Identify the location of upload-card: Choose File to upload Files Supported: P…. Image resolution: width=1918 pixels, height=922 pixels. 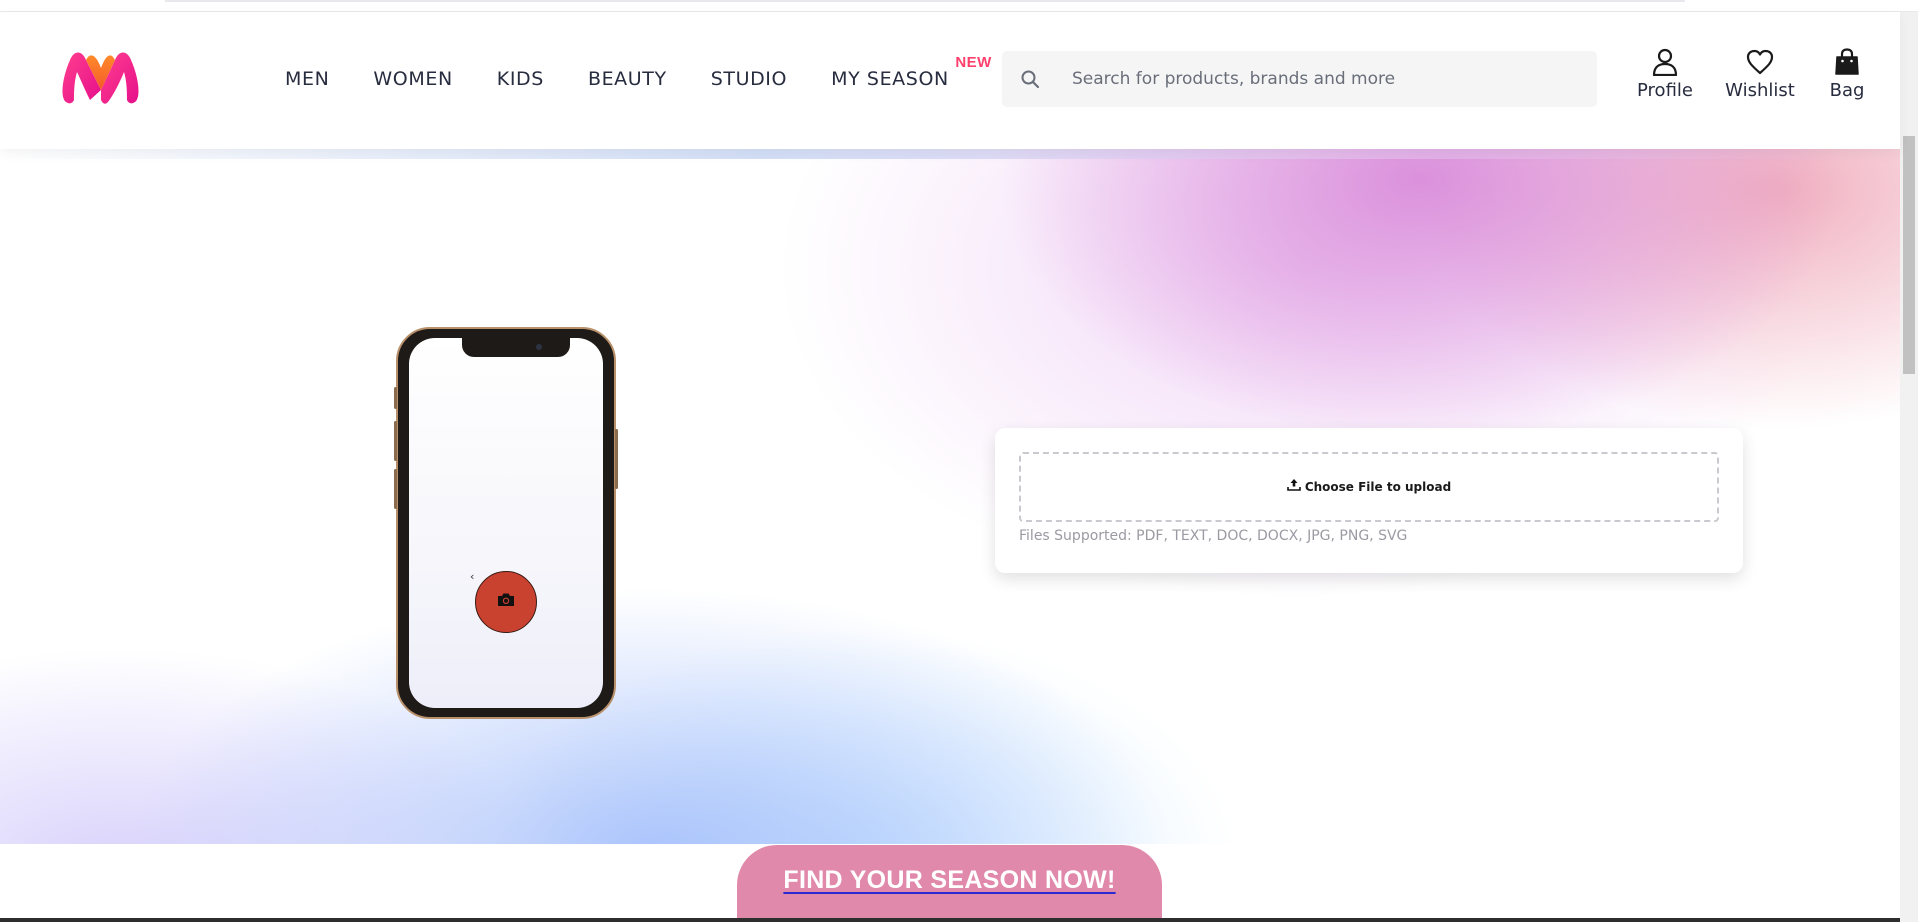
(1369, 500).